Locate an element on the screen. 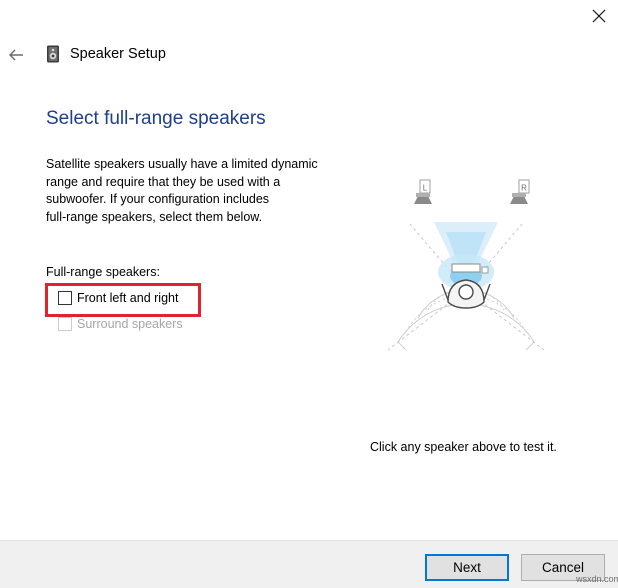 This screenshot has height=588, width=618. surround-speakers-option: Surround speakers is located at coordinates (120, 324).